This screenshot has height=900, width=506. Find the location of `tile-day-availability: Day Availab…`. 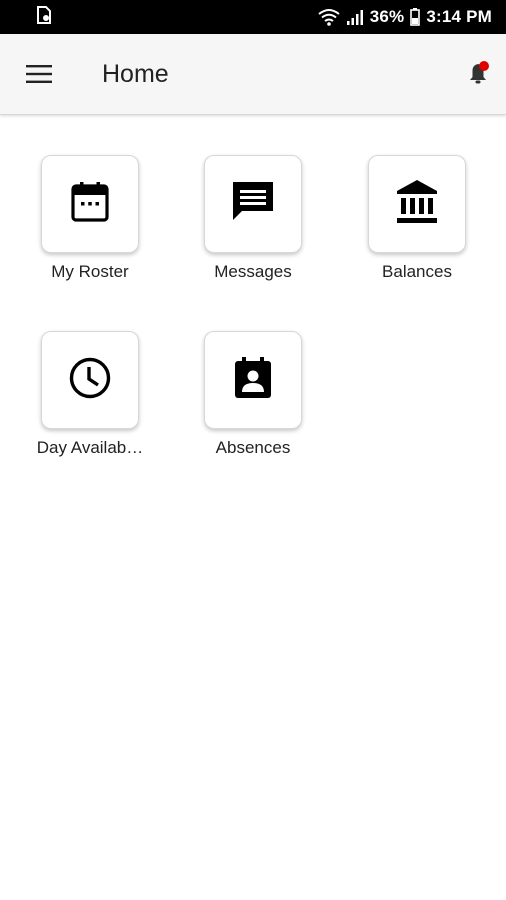

tile-day-availability: Day Availab… is located at coordinates (90, 394).